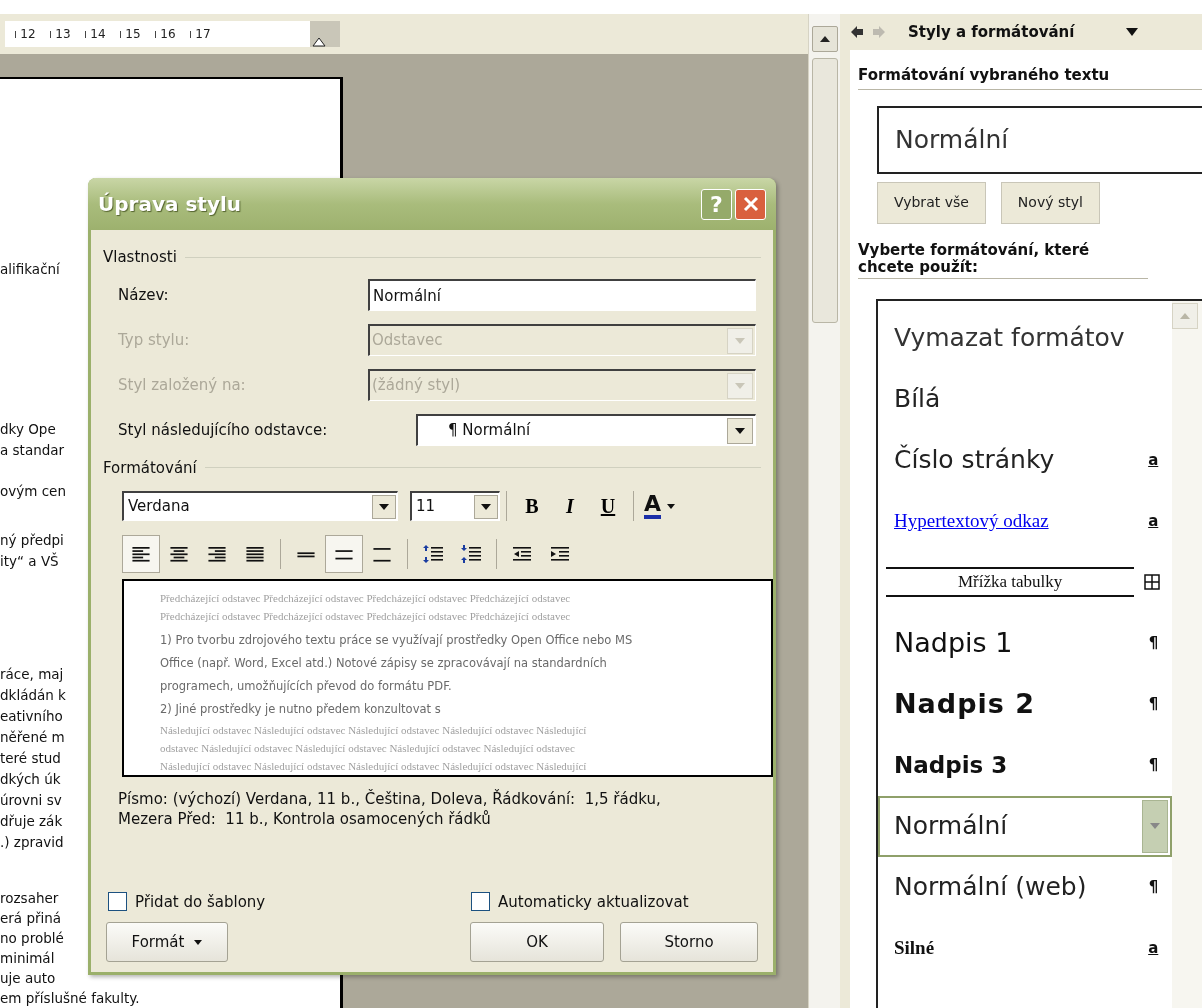 This screenshot has width=1202, height=1008. Describe the element at coordinates (608, 506) in the screenshot. I see `toolbar-button: U` at that location.